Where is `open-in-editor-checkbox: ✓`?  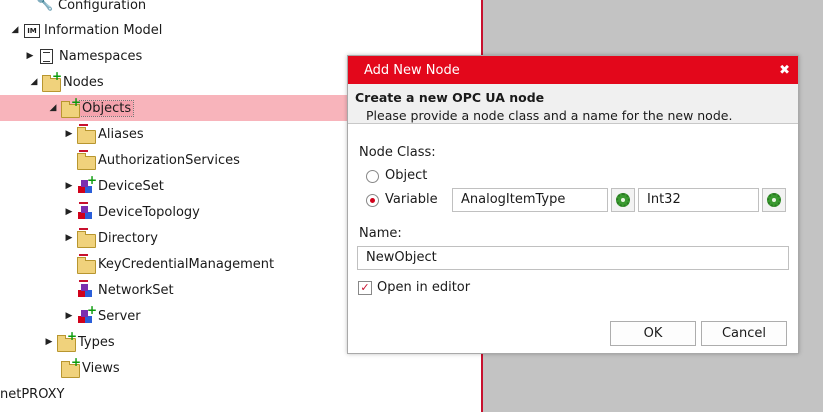 open-in-editor-checkbox: ✓ is located at coordinates (365, 288).